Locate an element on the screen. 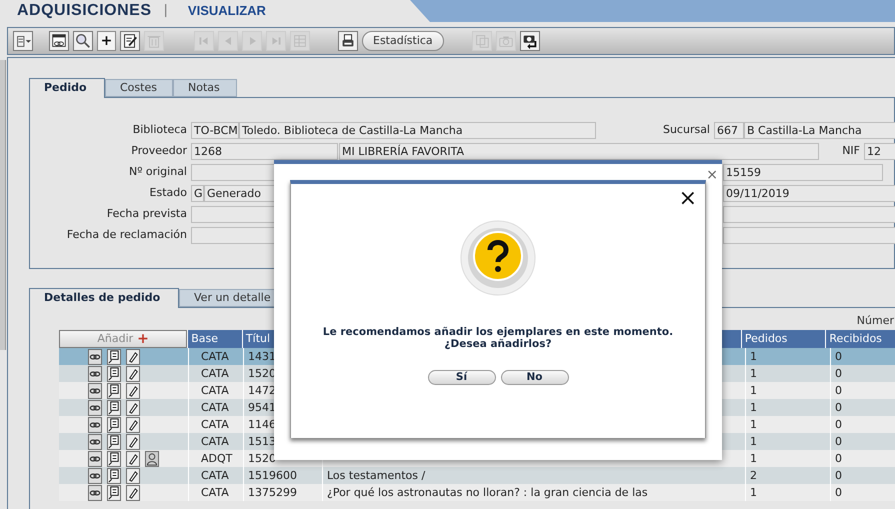 The height and width of the screenshot is (509, 895). statistics-button: Estadística is located at coordinates (403, 41).